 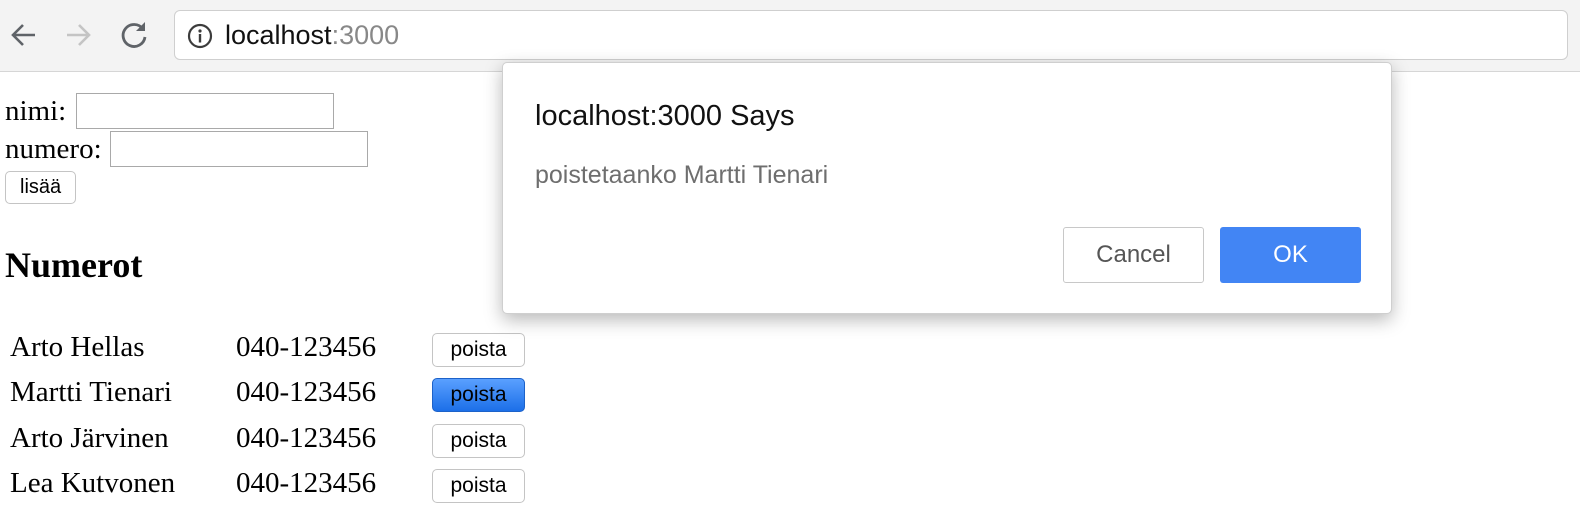 I want to click on arrow-right-icon, so click(x=79, y=35).